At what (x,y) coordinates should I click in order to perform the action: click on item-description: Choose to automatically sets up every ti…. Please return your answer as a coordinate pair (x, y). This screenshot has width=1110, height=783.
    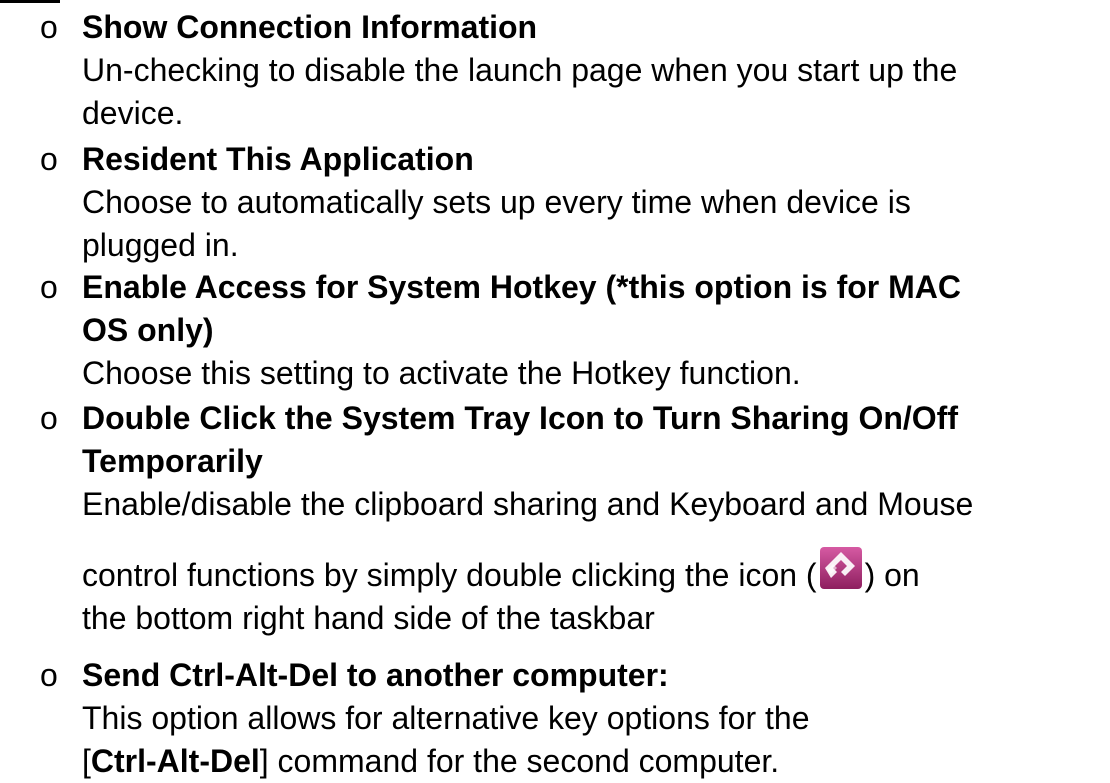
    Looking at the image, I should click on (496, 202).